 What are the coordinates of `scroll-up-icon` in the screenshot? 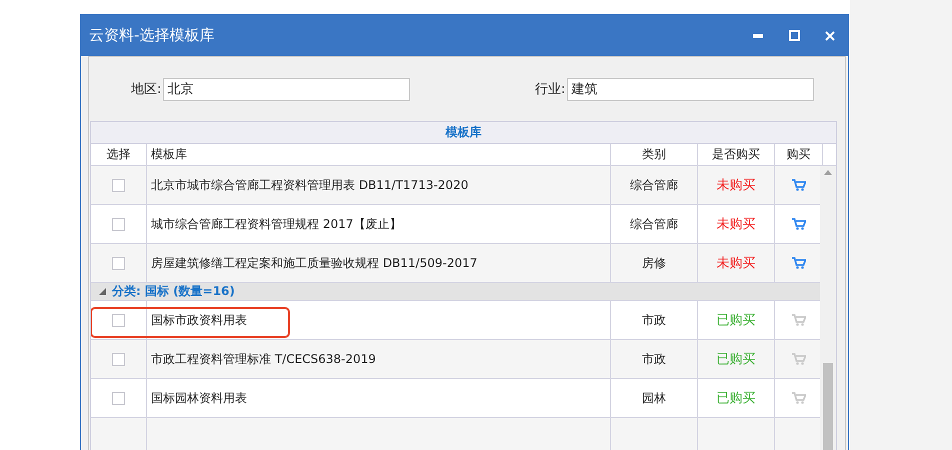 It's located at (828, 172).